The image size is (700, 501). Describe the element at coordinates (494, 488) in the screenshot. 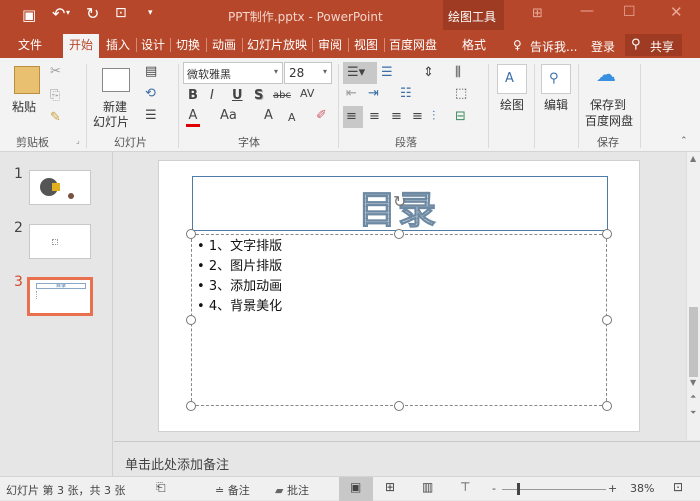

I see `zoom-out-button: -` at that location.